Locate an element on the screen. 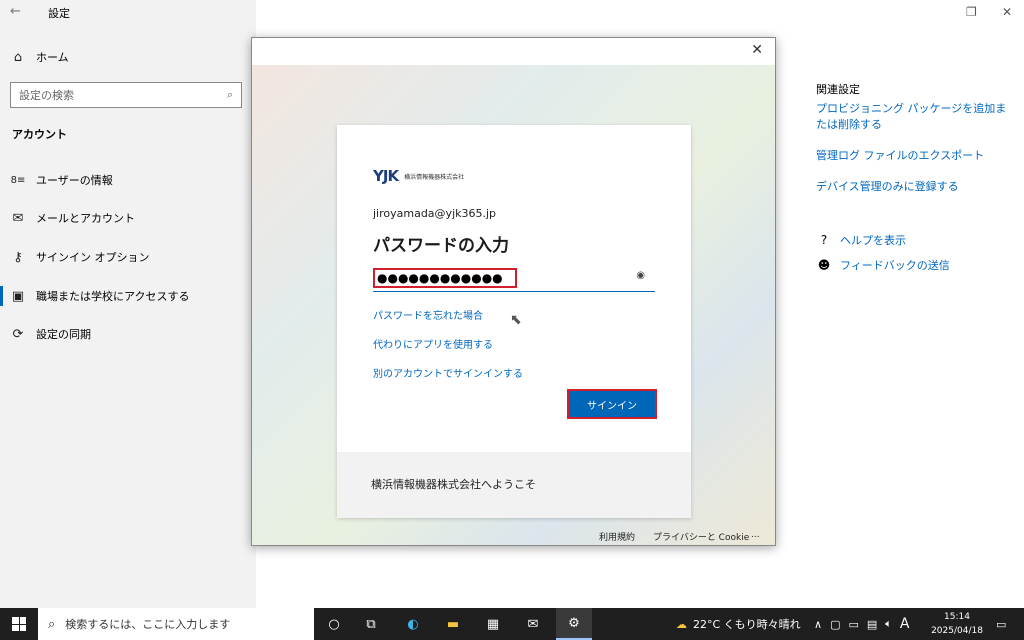 This screenshot has width=1024, height=640. app-title: 設定 is located at coordinates (59, 13).